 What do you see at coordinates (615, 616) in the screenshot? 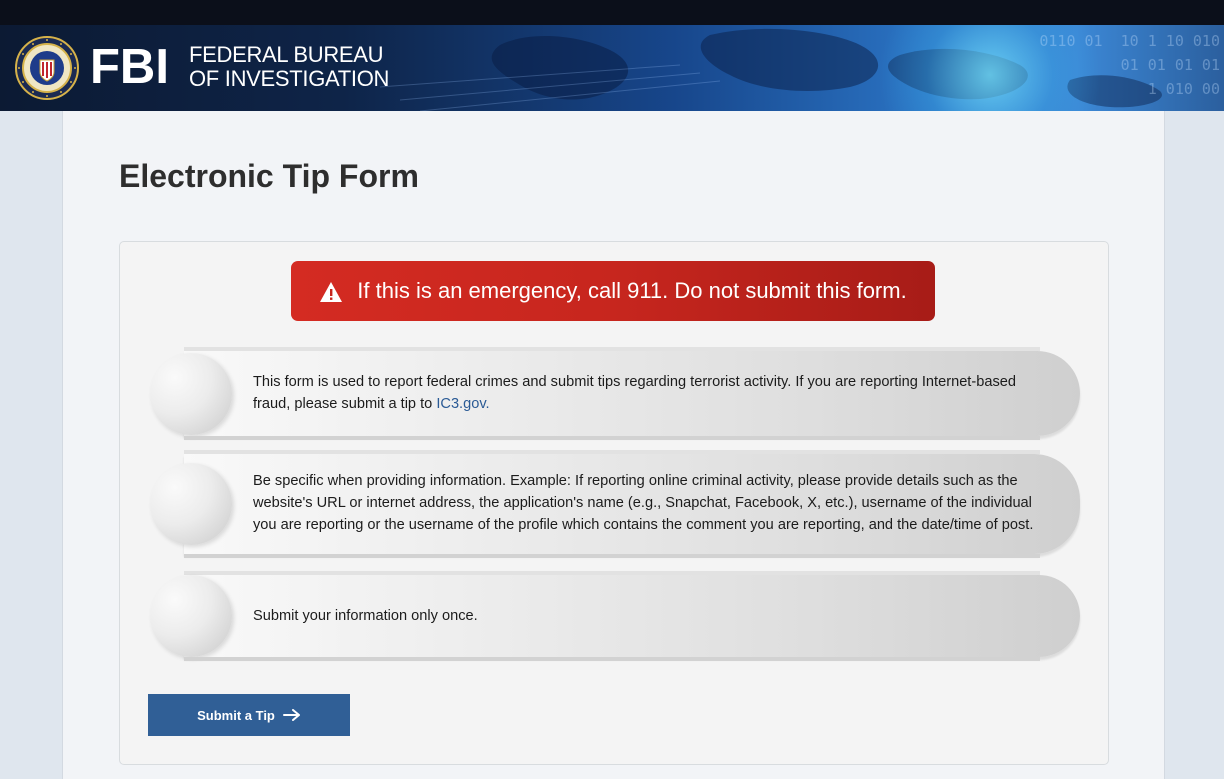
I see `info-item: Submit your information only once.` at bounding box center [615, 616].